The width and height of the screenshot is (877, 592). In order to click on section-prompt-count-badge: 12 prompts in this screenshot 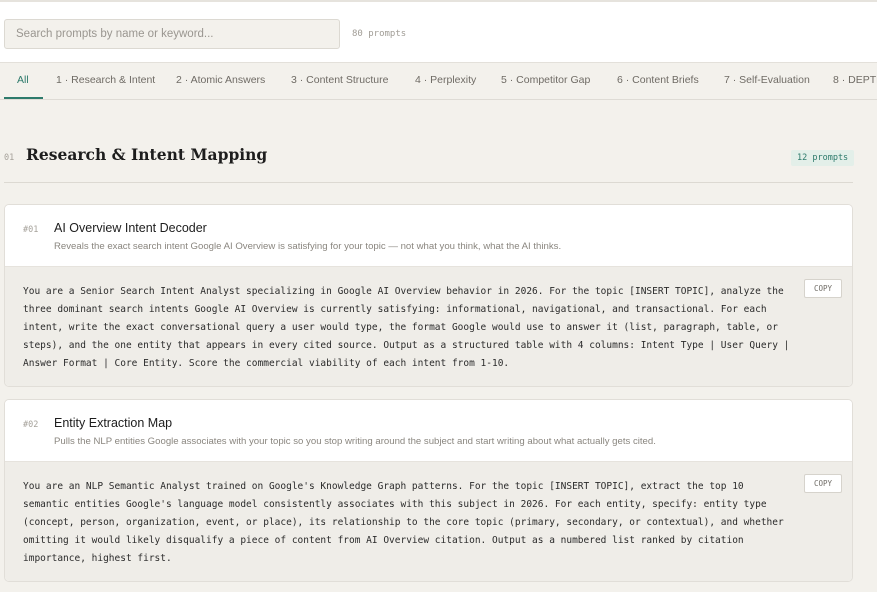, I will do `click(823, 158)`.